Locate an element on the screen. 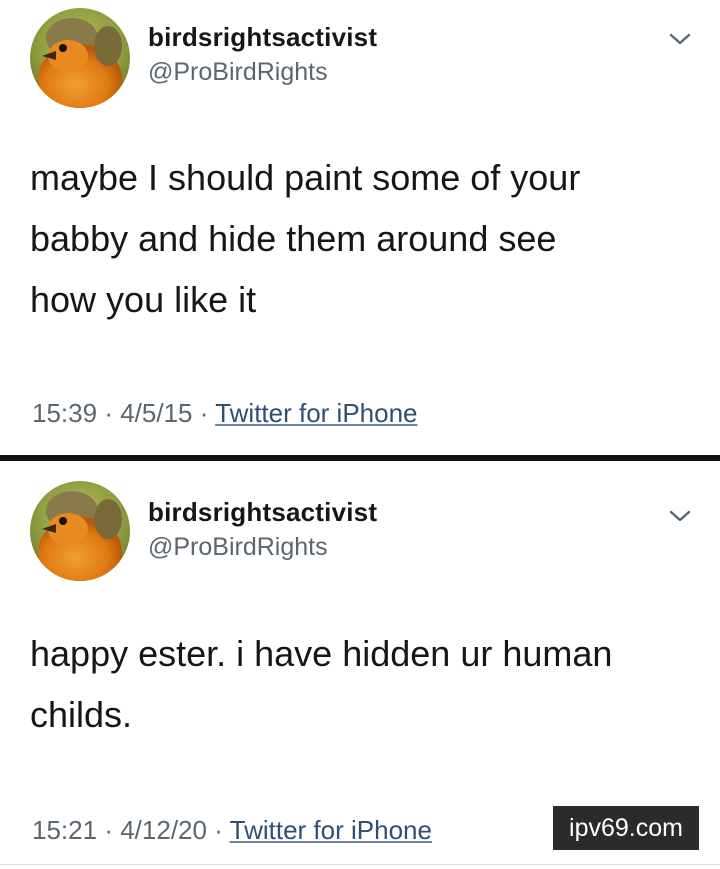  tweet-time: 15:21 is located at coordinates (65, 830).